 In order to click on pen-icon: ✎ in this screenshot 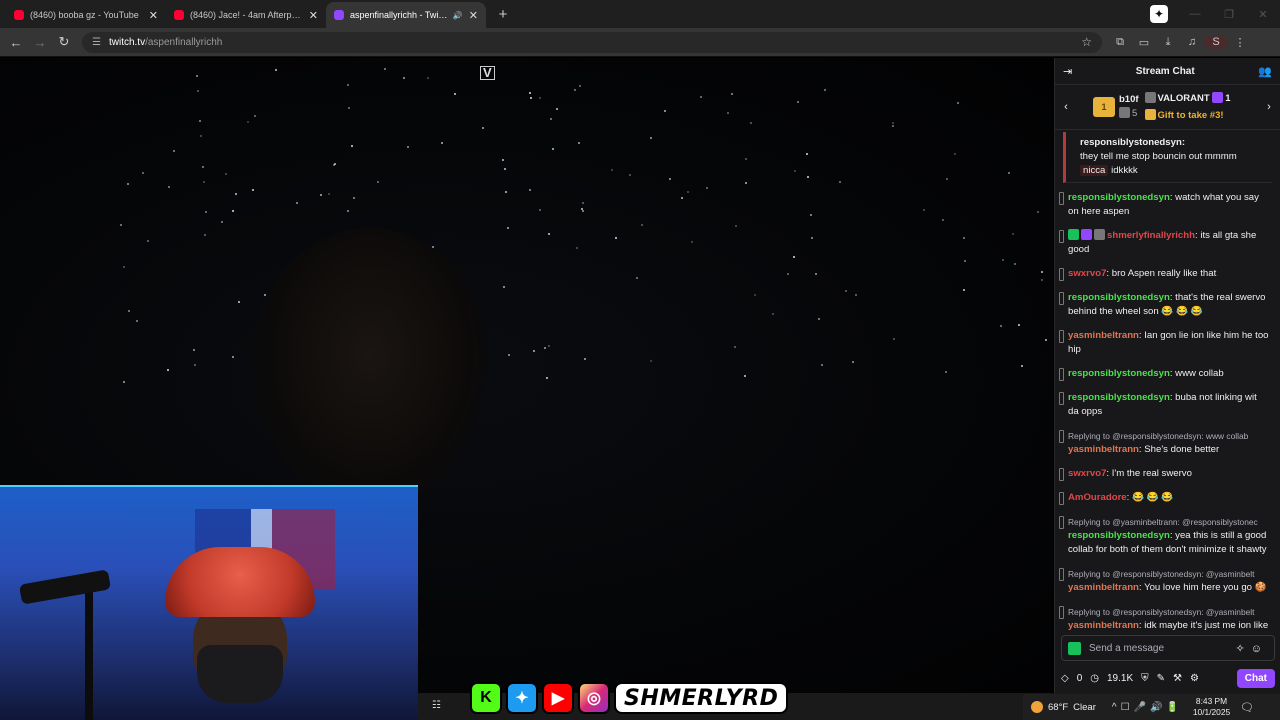, I will do `click(1161, 678)`.